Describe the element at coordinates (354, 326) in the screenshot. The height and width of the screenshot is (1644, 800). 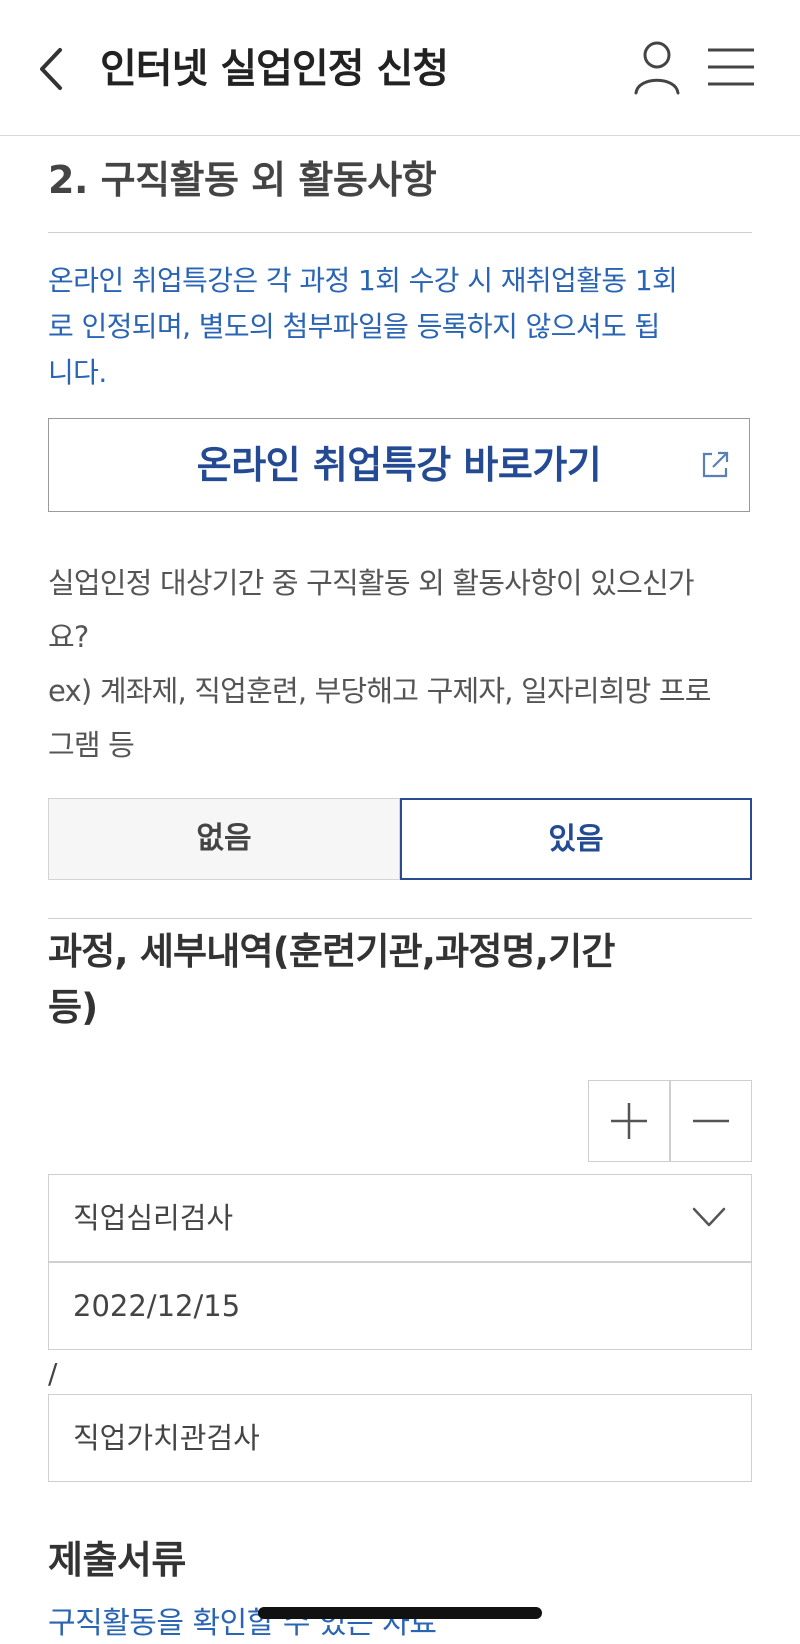
I see `notice-line: 로 인정되며, 별도의 첨부파일을 등록하지 않으셔도 됩` at that location.